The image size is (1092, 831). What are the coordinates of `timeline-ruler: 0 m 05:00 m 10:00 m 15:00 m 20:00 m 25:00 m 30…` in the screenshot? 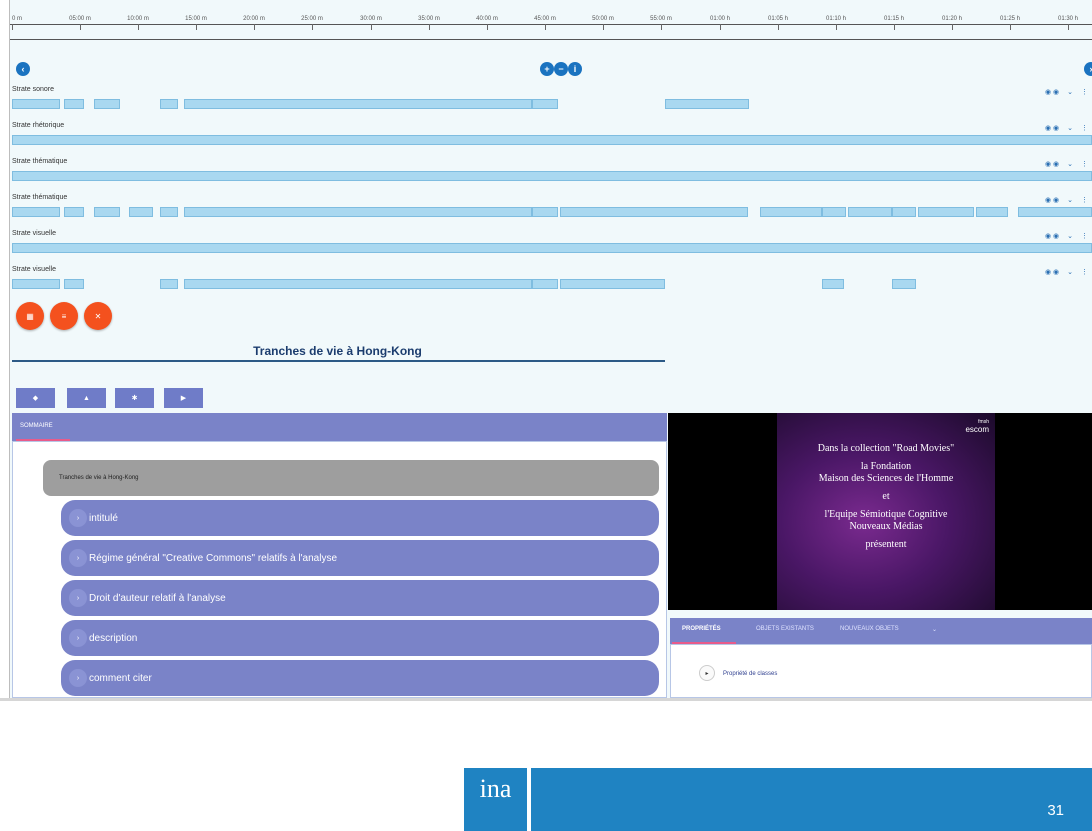 It's located at (551, 20).